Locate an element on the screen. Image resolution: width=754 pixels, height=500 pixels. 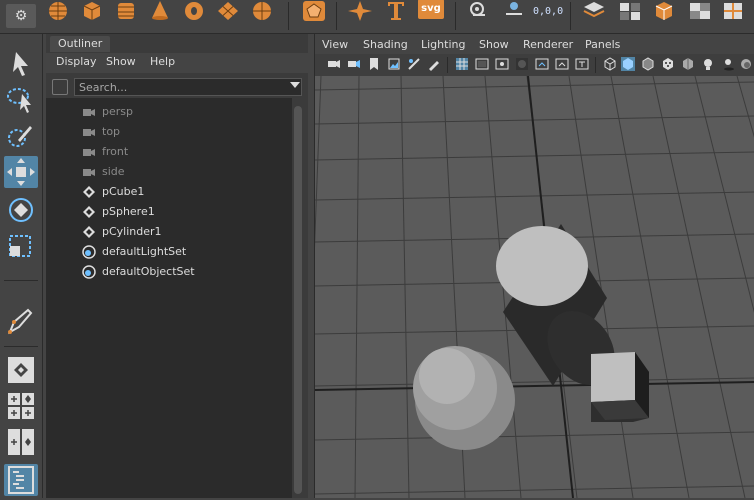
outliner-menu-help: Help is located at coordinates (162, 61).